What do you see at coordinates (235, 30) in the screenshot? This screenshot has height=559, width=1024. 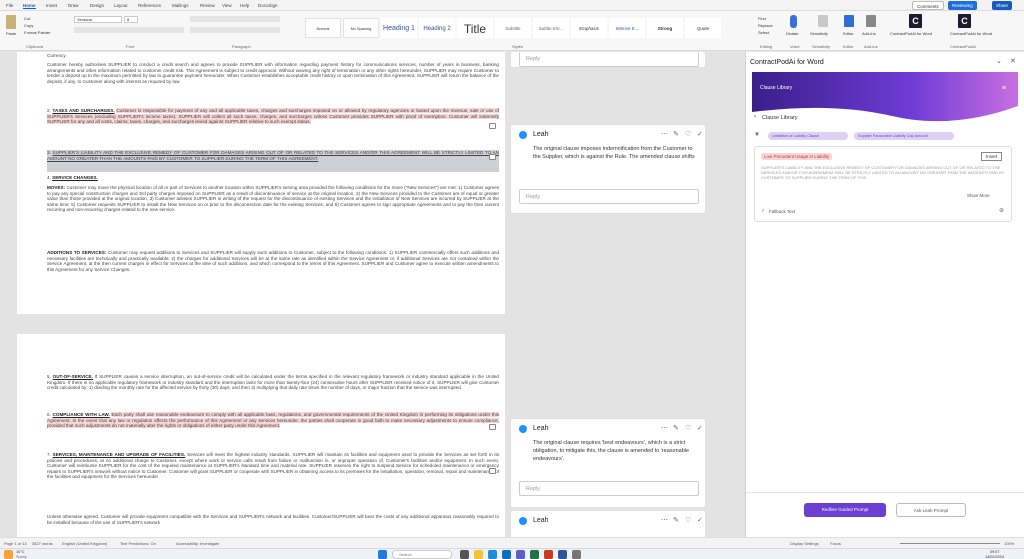 I see `paragraph-align-buttons` at bounding box center [235, 30].